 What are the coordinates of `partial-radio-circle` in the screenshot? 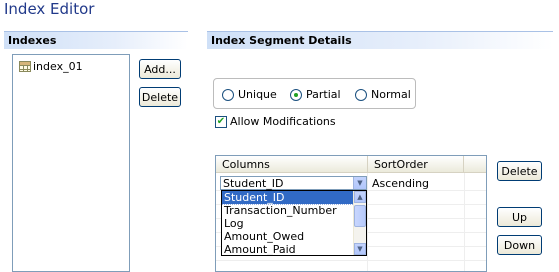 It's located at (296, 94).